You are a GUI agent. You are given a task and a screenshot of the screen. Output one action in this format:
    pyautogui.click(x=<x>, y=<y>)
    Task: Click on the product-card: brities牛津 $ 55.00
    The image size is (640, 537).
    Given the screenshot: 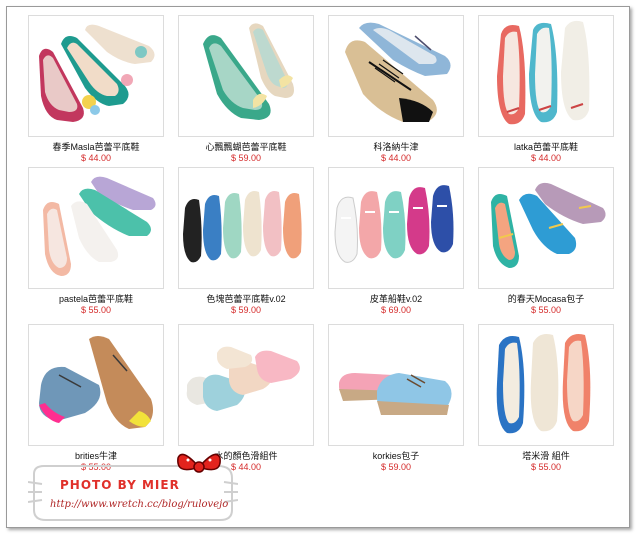 What is the action you would take?
    pyautogui.click(x=96, y=397)
    